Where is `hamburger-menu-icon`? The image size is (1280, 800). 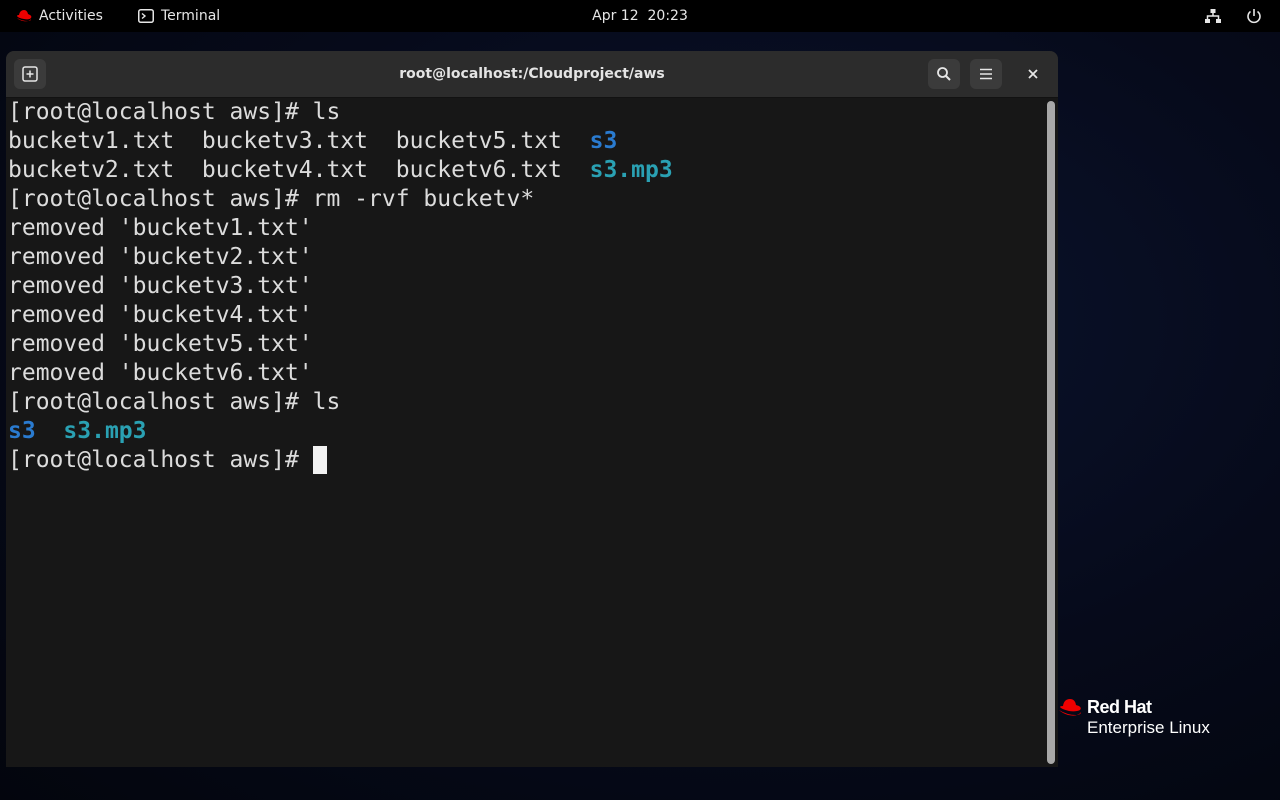 hamburger-menu-icon is located at coordinates (986, 74).